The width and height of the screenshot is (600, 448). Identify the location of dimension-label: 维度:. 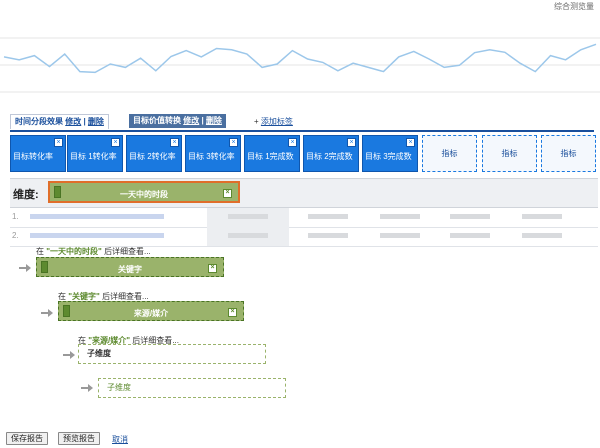
(26, 195).